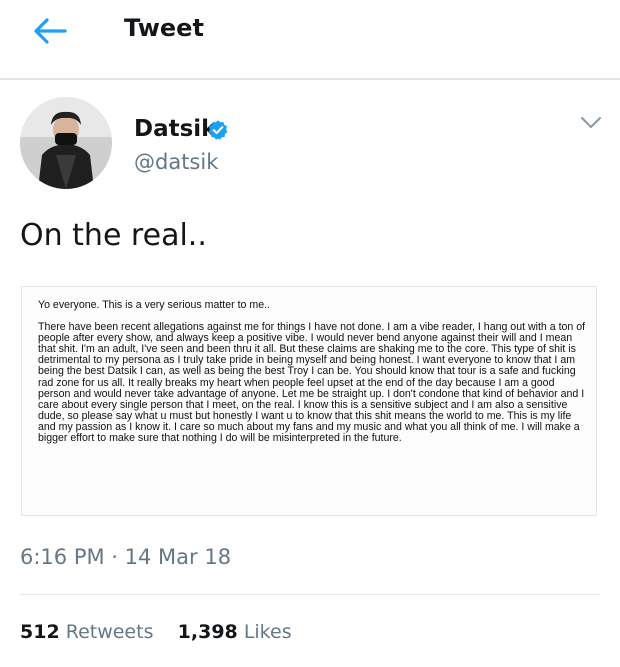 Image resolution: width=620 pixels, height=667 pixels. I want to click on likes-label: Likes, so click(267, 632).